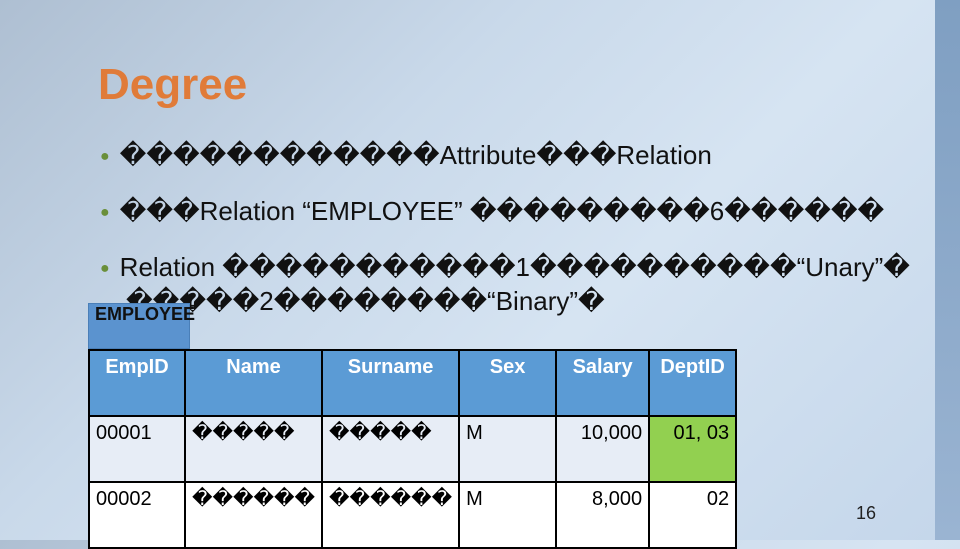 This screenshot has width=960, height=549. What do you see at coordinates (693, 515) in the screenshot?
I see `cell-deptid: 02` at bounding box center [693, 515].